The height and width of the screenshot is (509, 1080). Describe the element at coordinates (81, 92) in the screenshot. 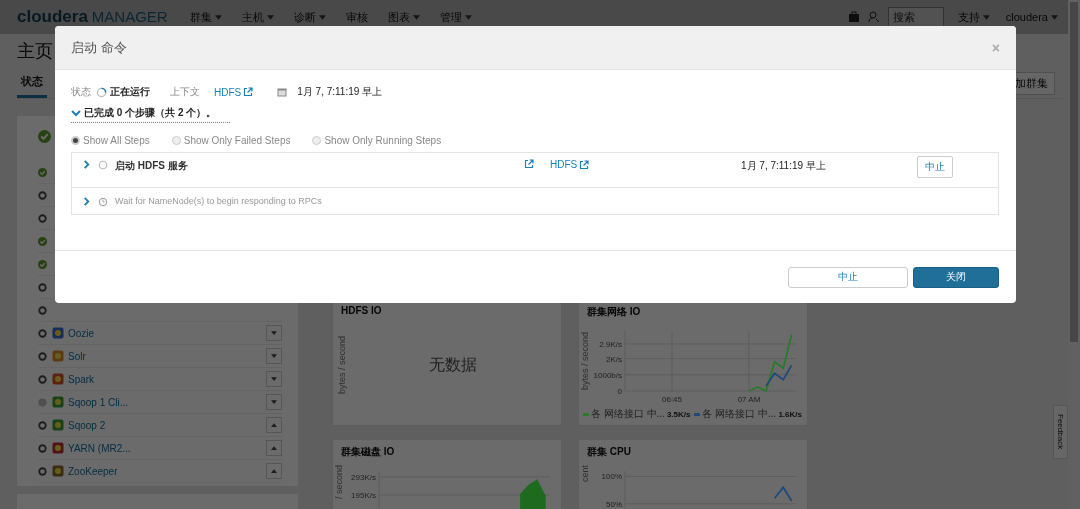

I see `status-label: 状态` at that location.